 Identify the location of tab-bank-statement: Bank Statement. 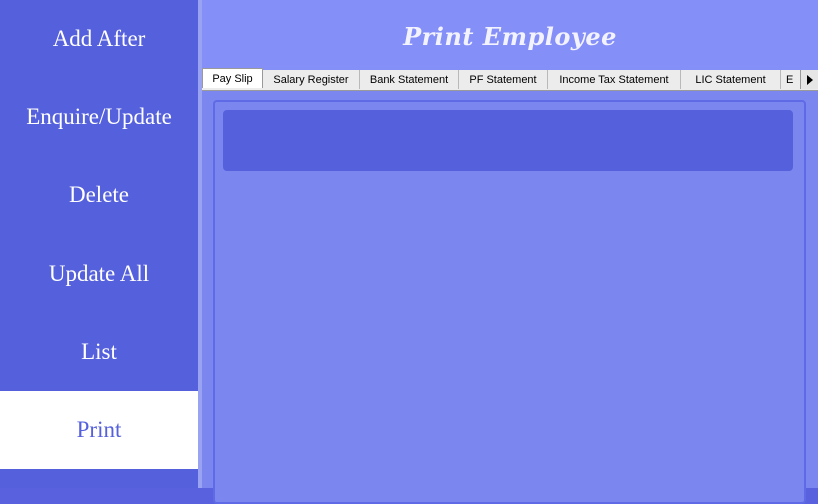
(409, 79).